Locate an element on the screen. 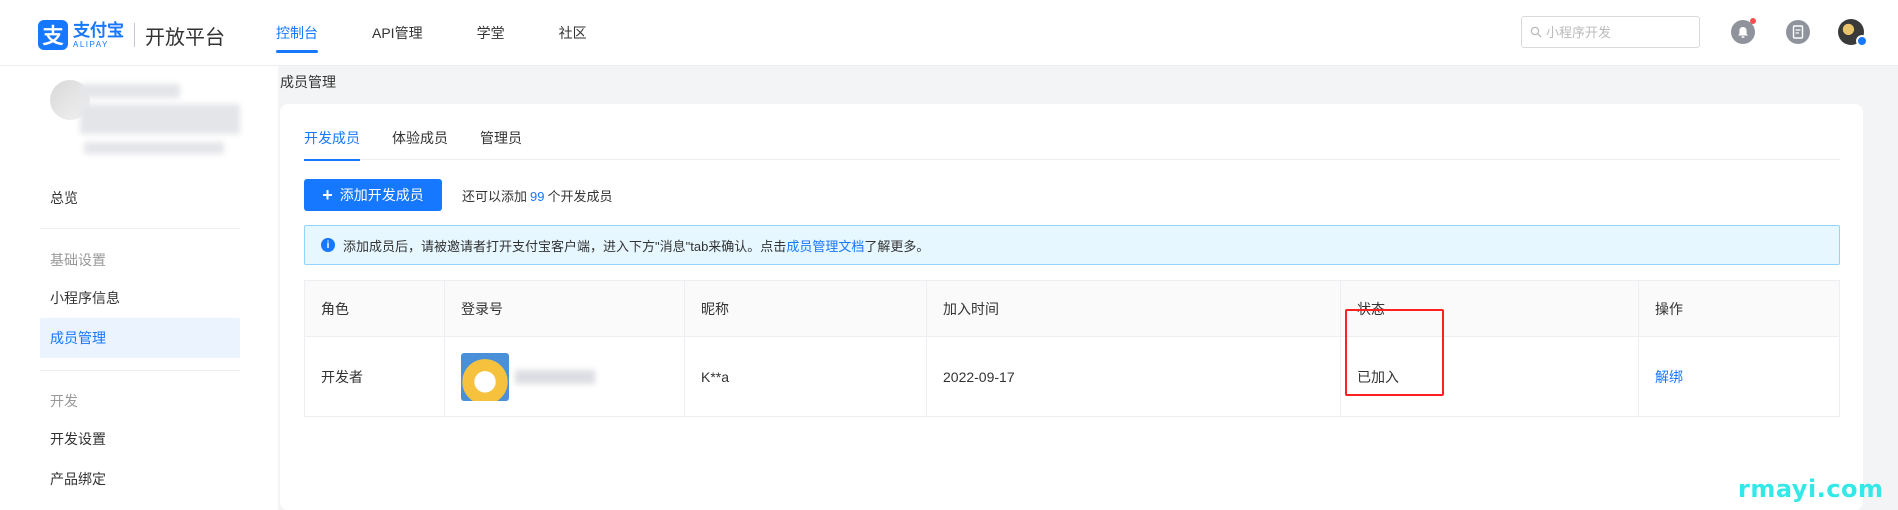  info-icon: i is located at coordinates (328, 245).